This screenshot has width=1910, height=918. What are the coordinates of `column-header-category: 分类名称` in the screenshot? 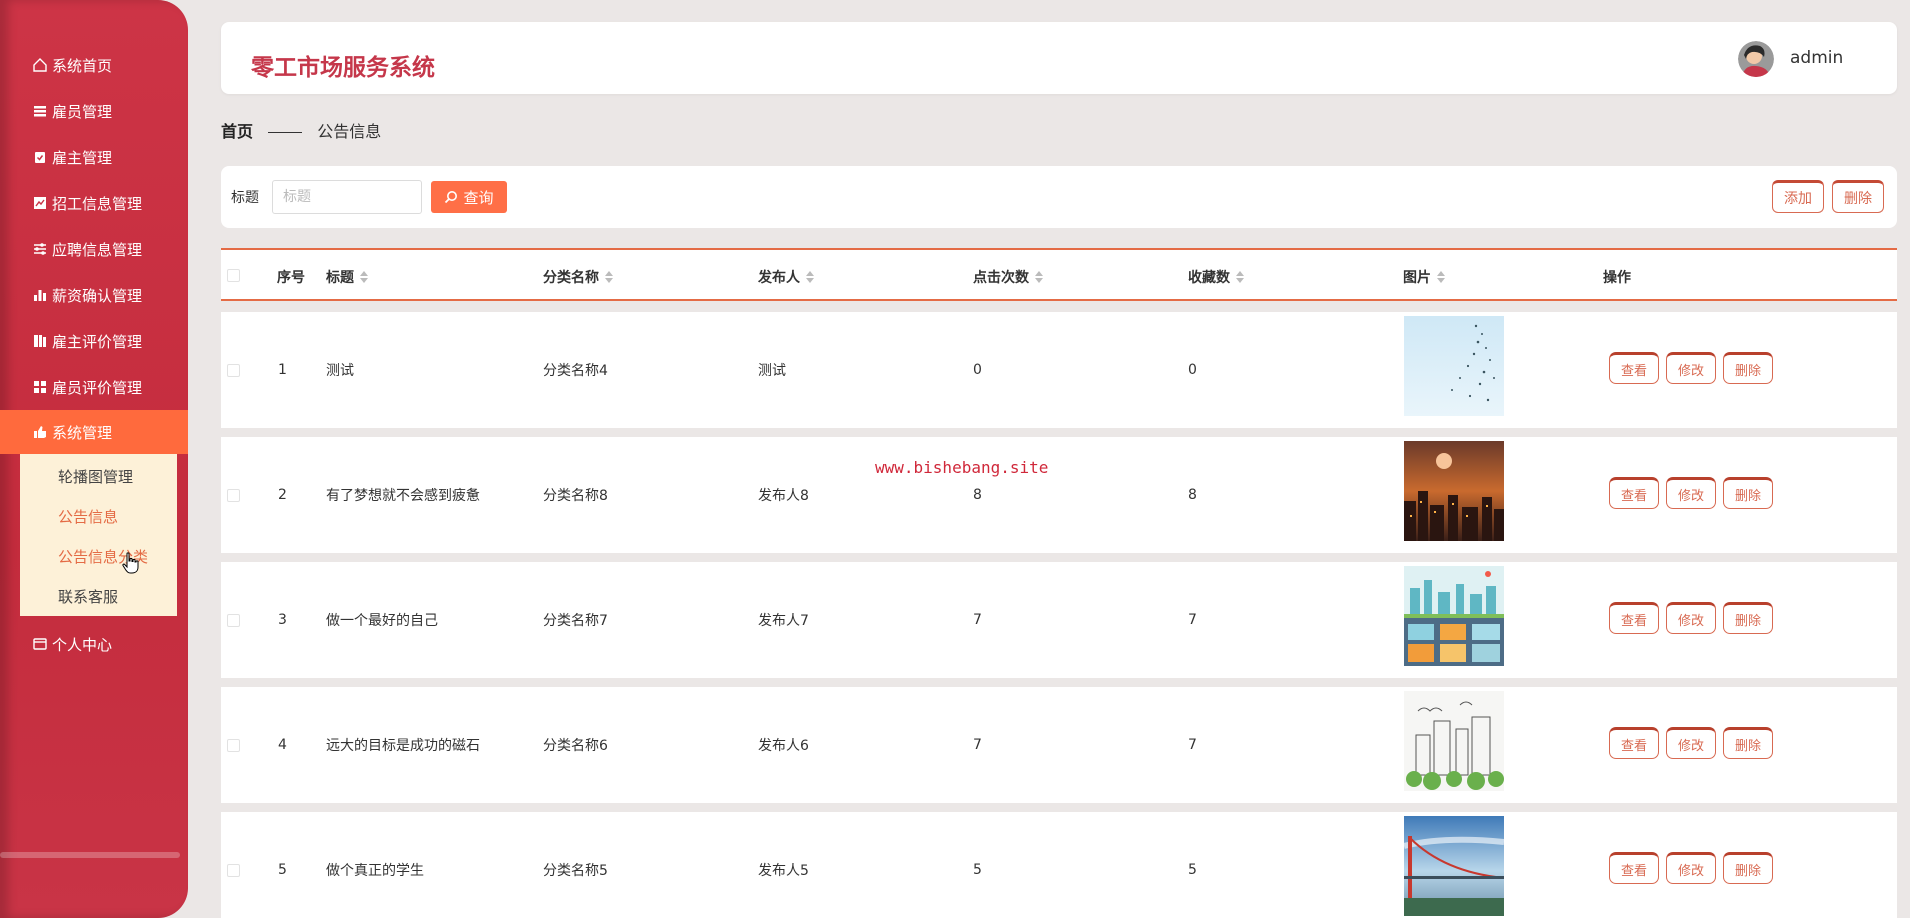 It's located at (578, 277).